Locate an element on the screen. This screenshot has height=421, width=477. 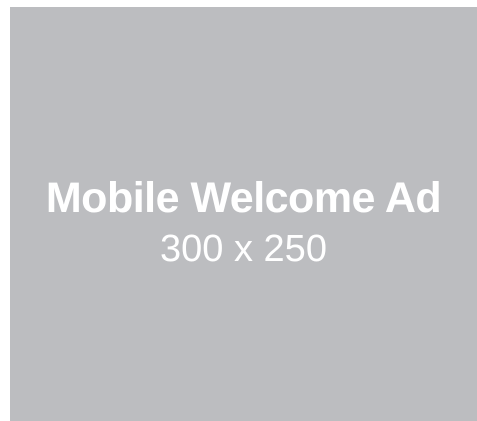
ad-size-label: 300 x 250 is located at coordinates (243, 249).